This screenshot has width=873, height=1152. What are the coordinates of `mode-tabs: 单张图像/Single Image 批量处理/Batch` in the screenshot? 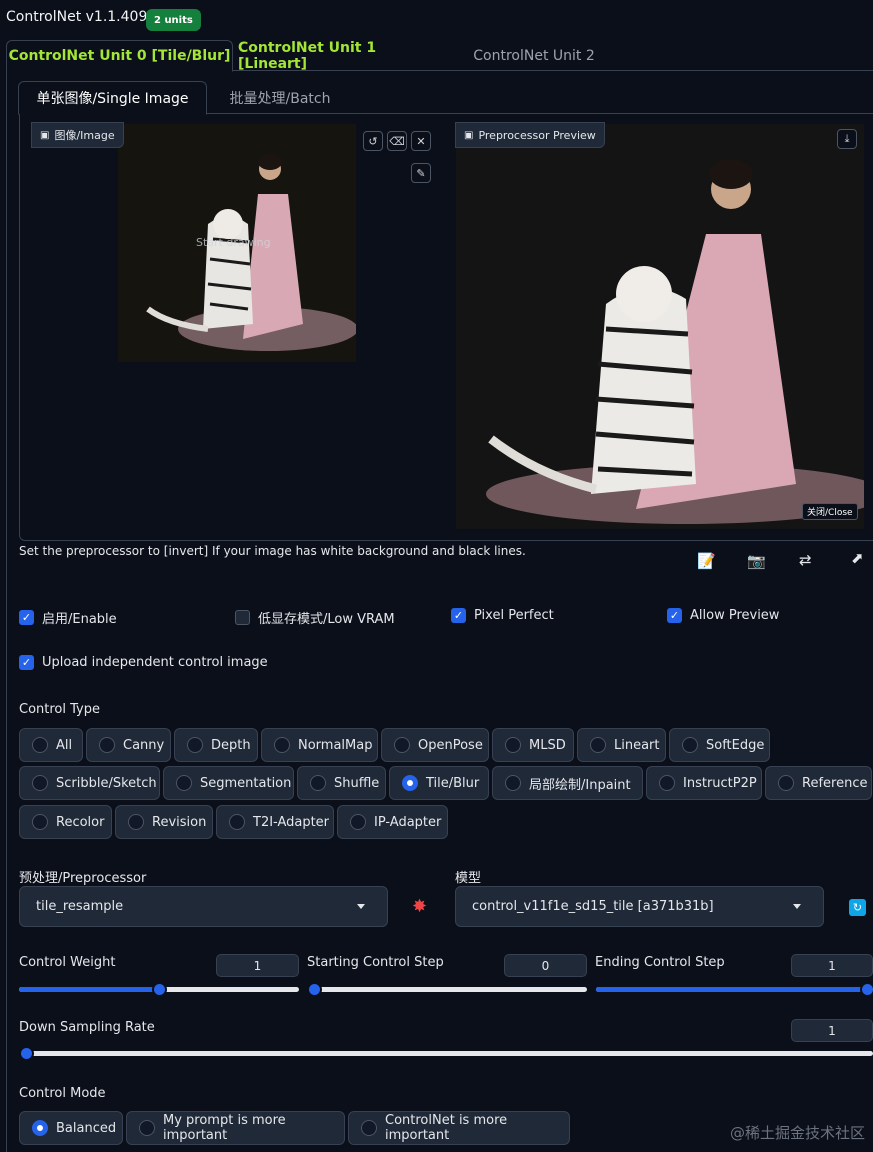 It's located at (445, 98).